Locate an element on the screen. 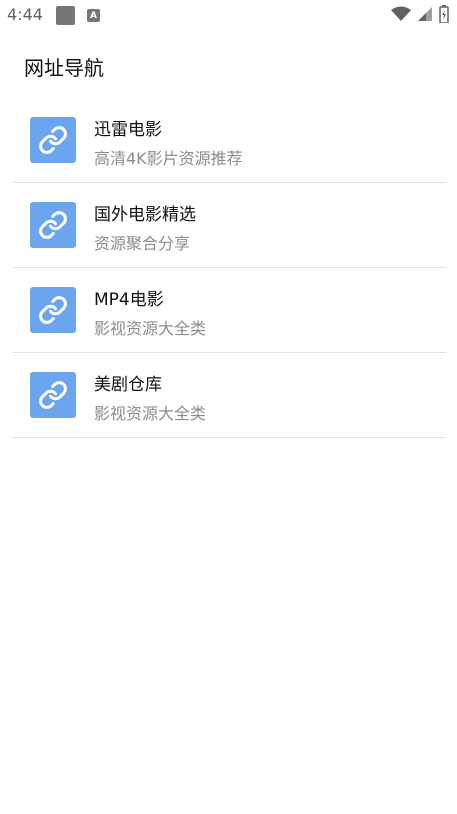 Image resolution: width=457 pixels, height=814 pixels. item-title: 国外电影精选 is located at coordinates (145, 215).